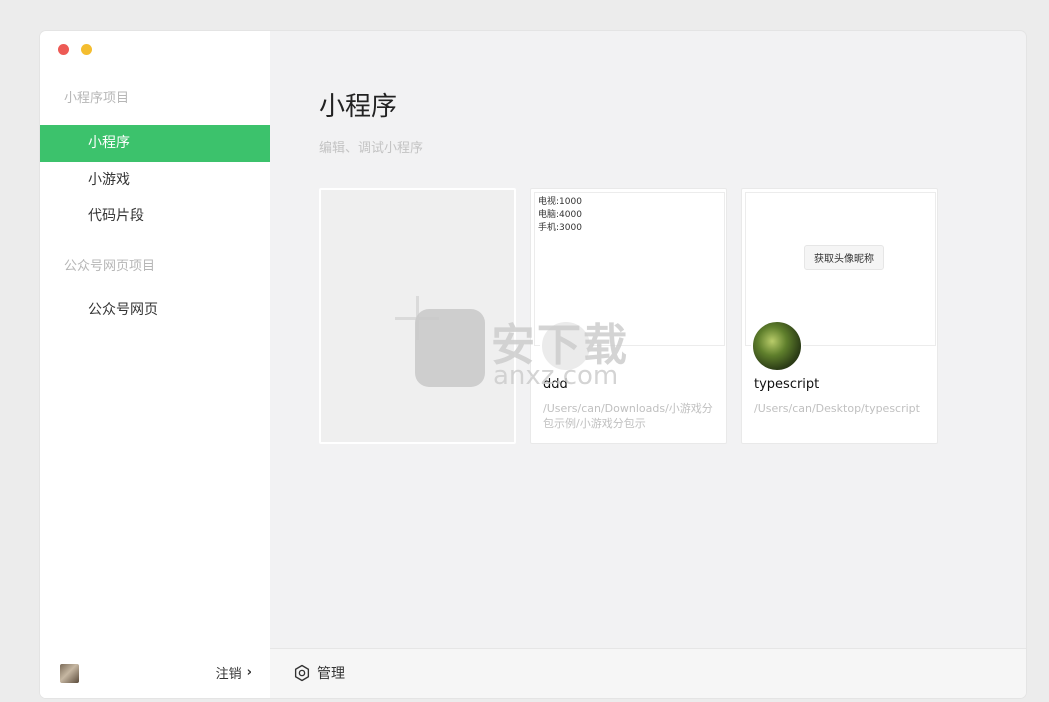 This screenshot has height=702, width=1049. I want to click on watermark-subtext: anxz.com, so click(556, 376).